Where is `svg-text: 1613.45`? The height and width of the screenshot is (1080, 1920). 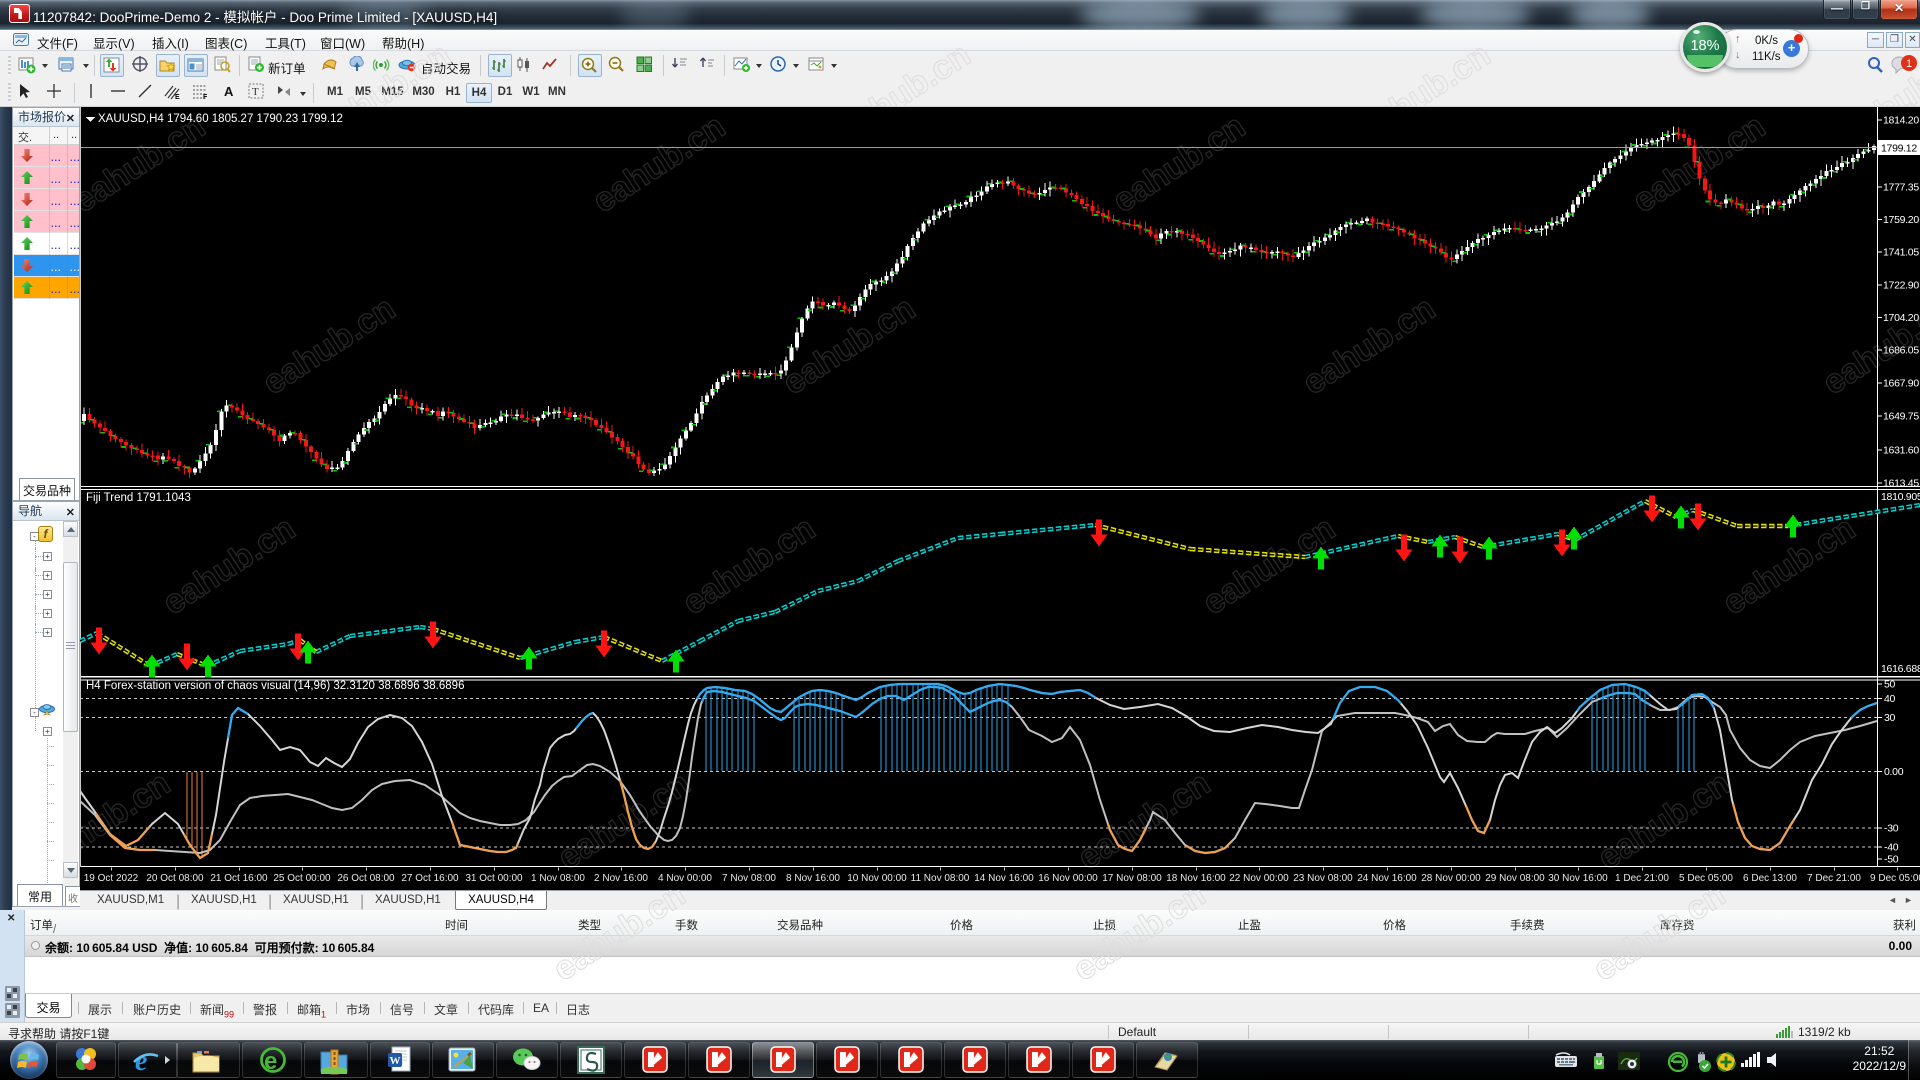
svg-text: 1613.45 is located at coordinates (1901, 484).